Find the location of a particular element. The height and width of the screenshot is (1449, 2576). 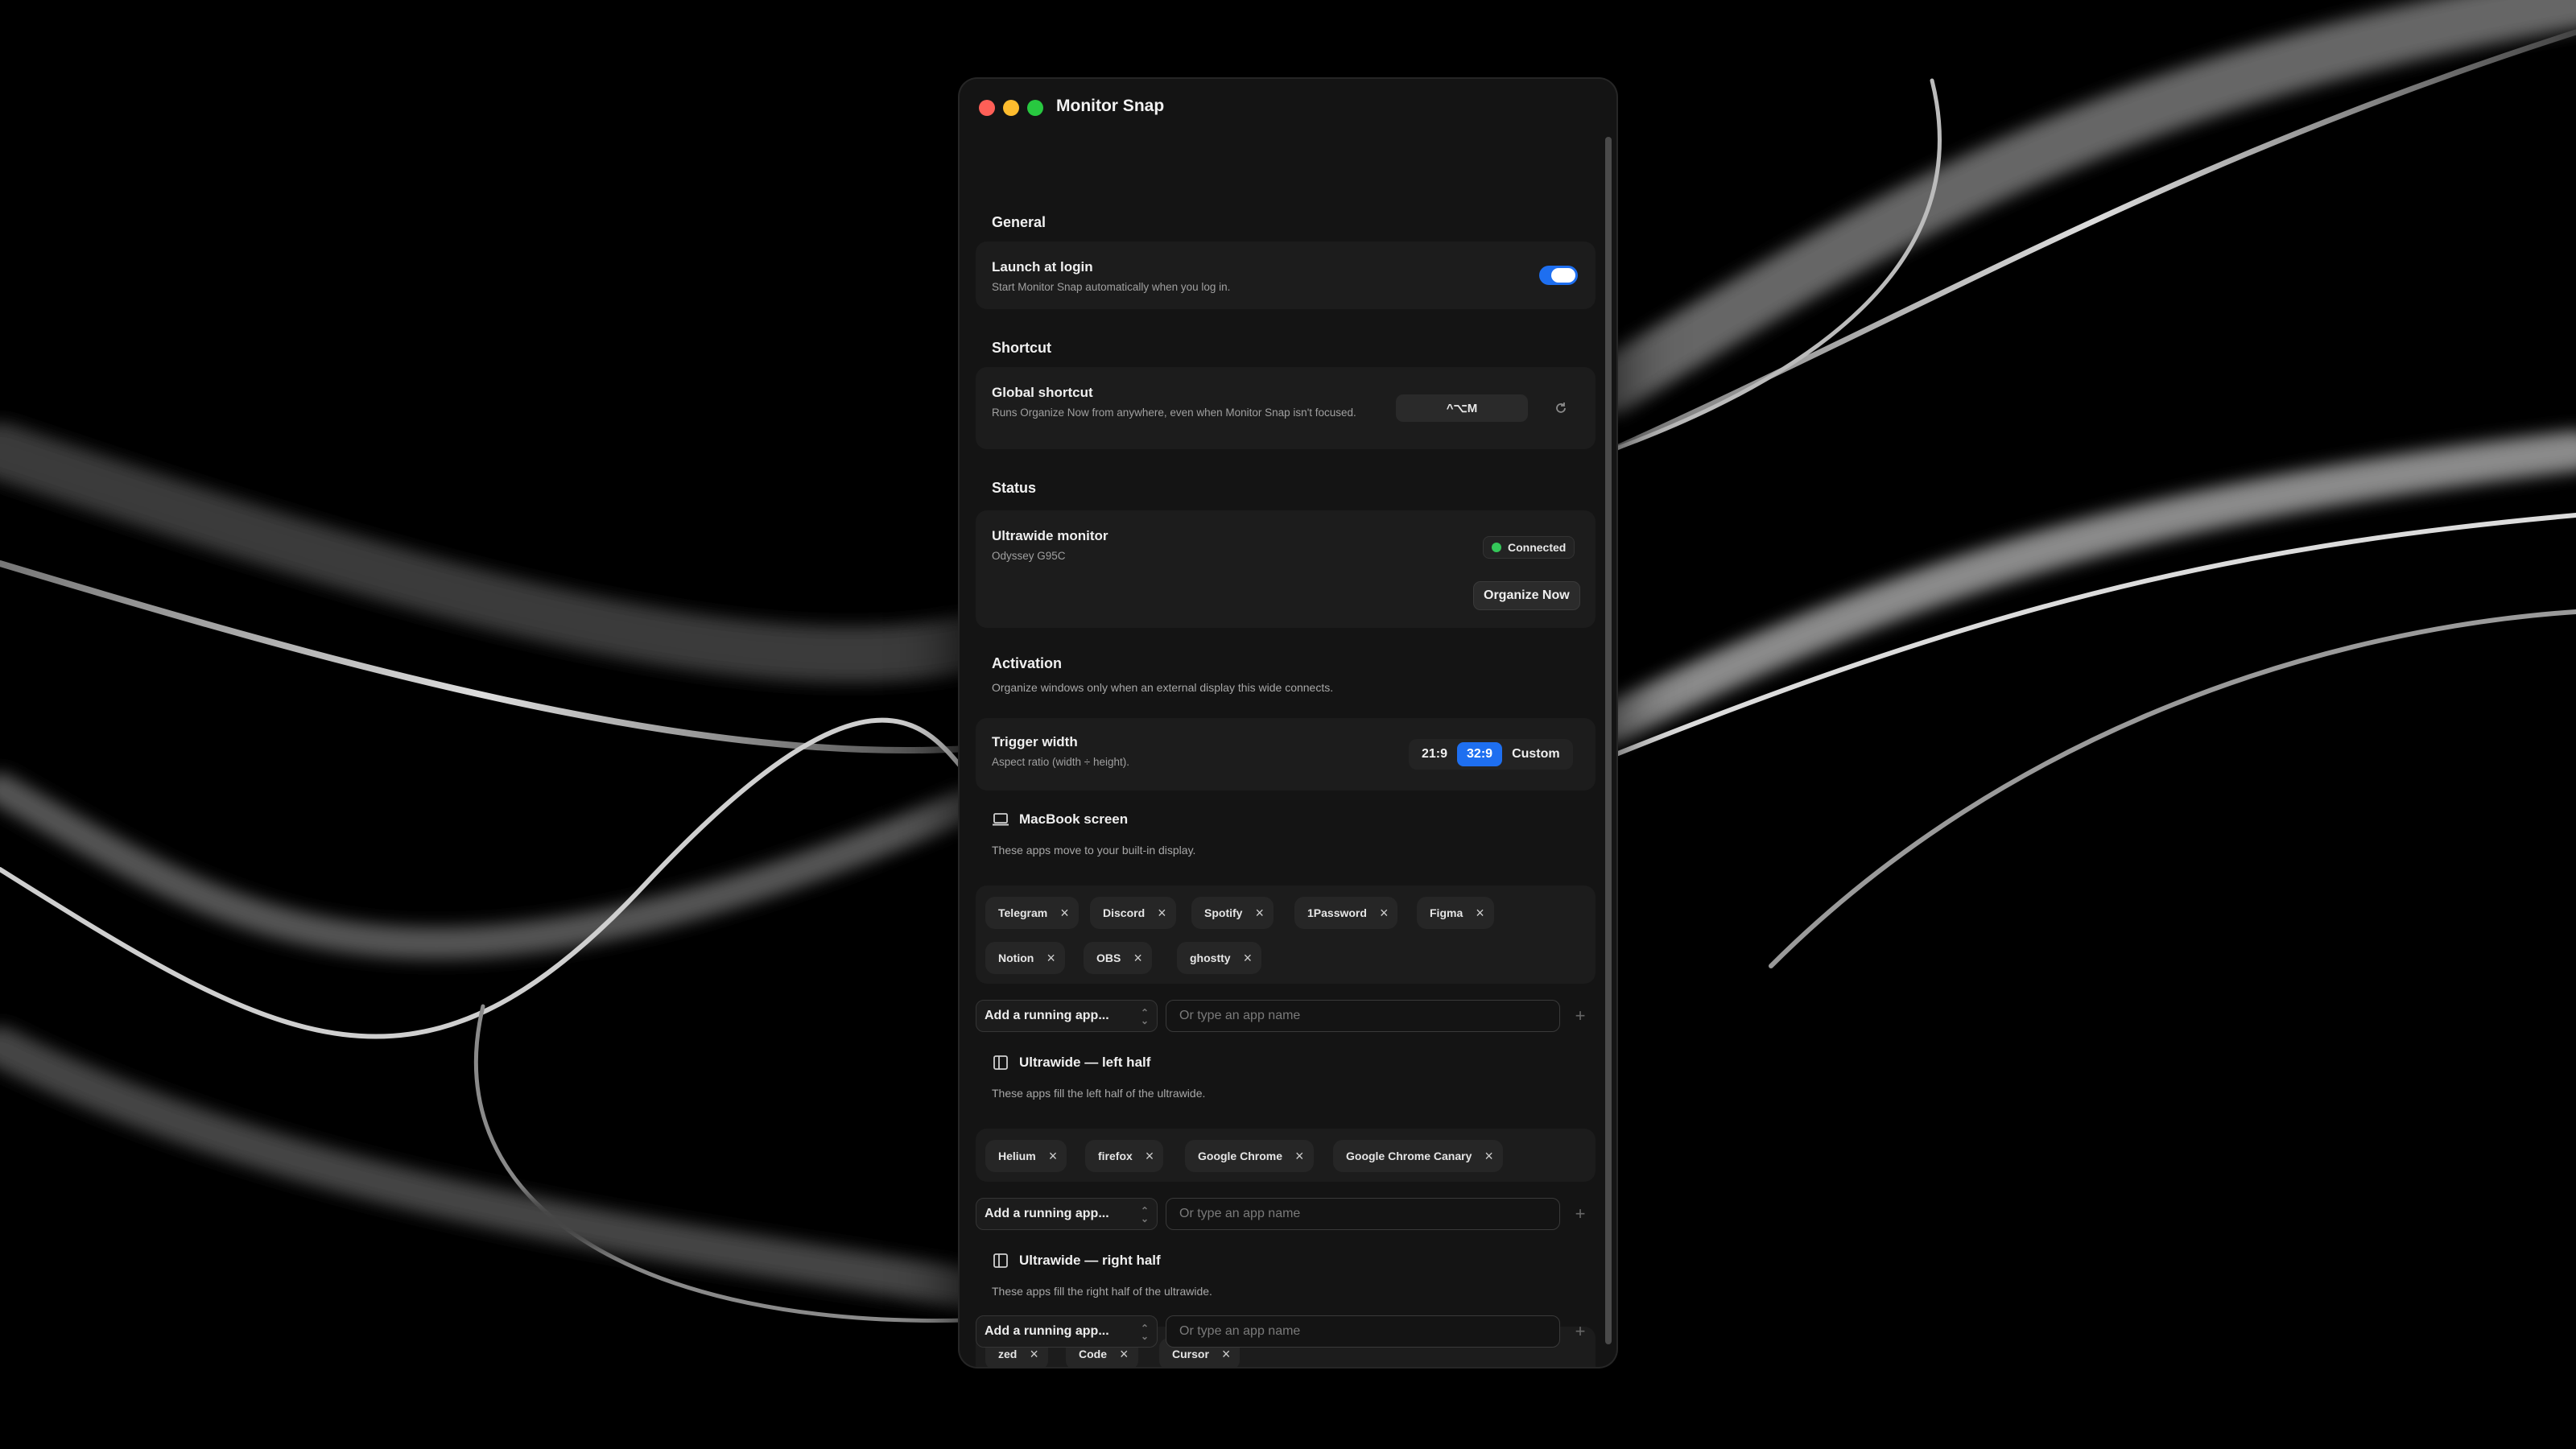

right-app-name-input is located at coordinates (1363, 1331).